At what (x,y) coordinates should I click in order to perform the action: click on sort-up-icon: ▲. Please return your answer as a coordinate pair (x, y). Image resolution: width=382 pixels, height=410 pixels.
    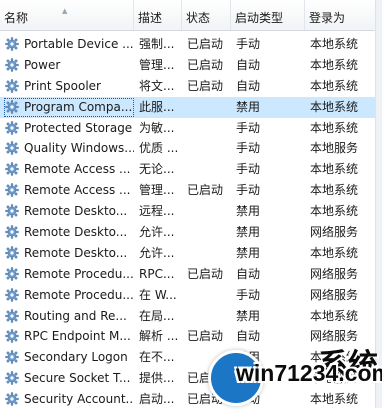
    Looking at the image, I should click on (65, 11).